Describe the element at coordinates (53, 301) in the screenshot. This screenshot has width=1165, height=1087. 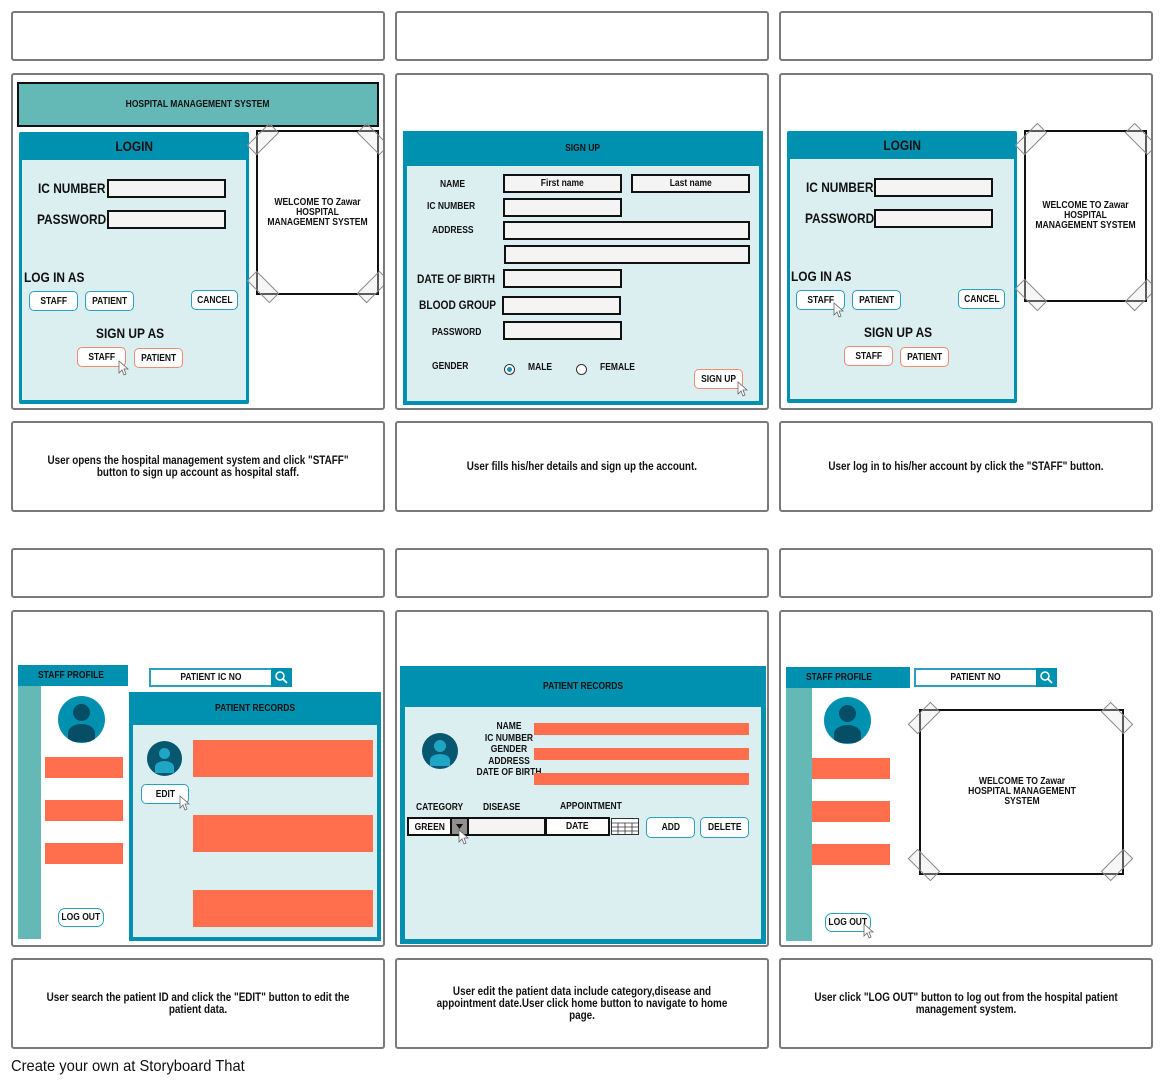
I see `login-staff-button: STAFF` at that location.